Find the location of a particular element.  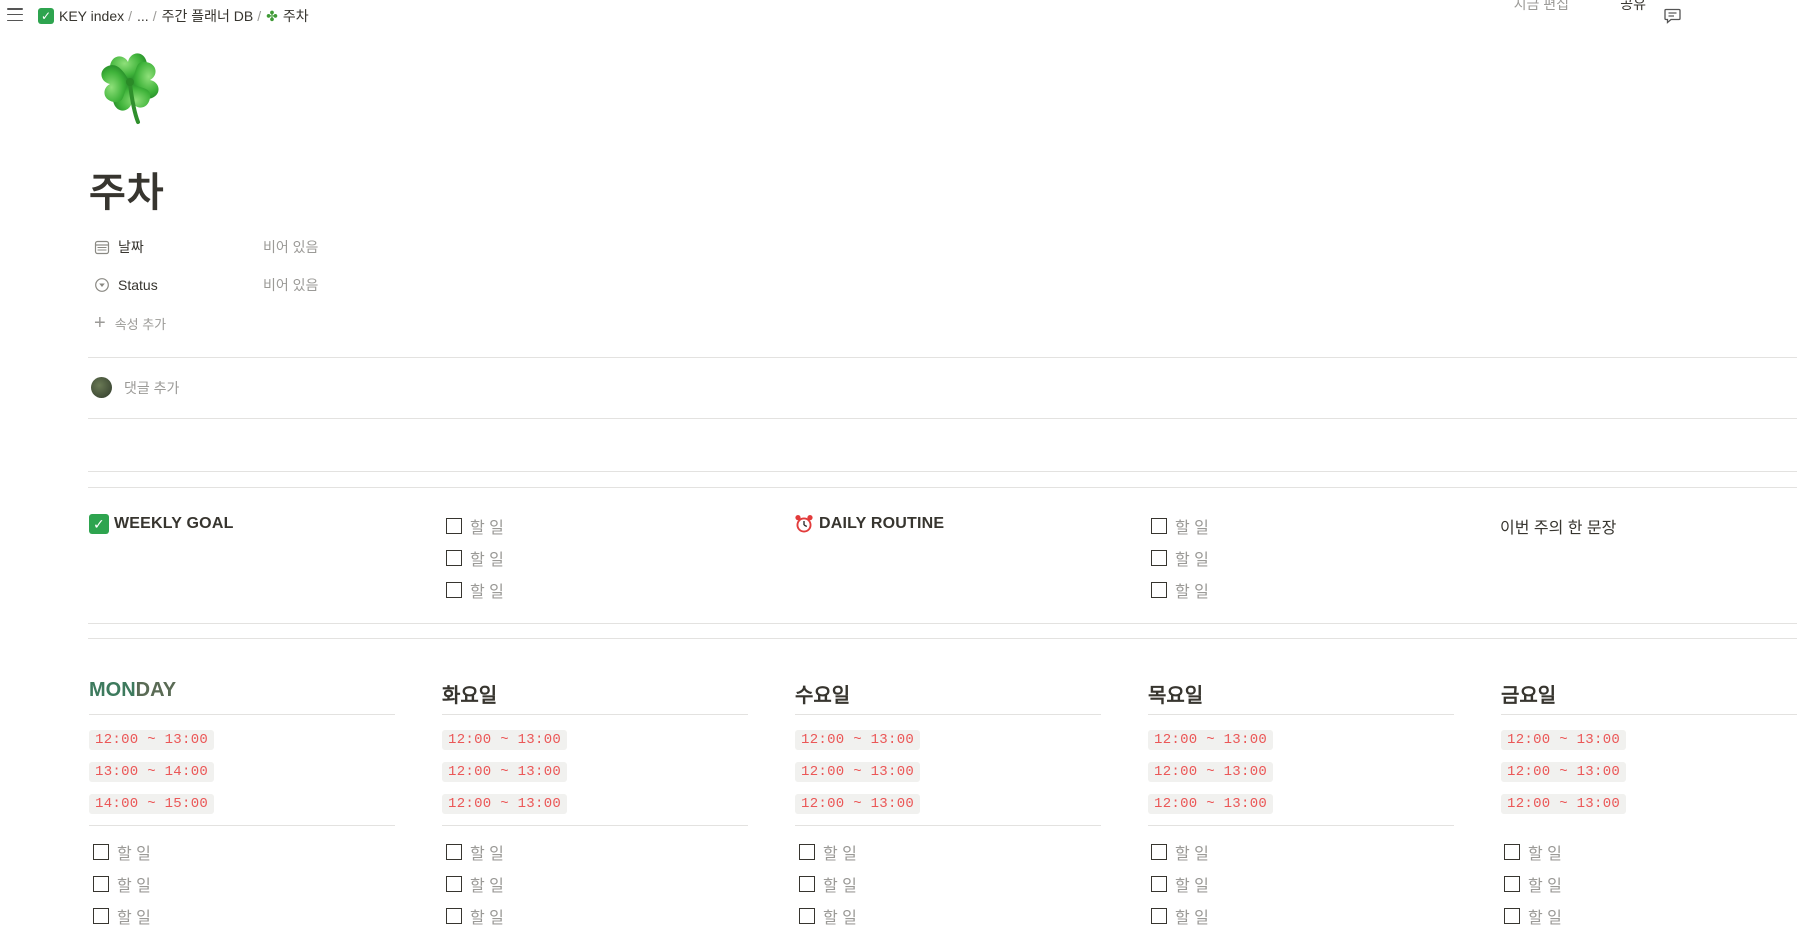

property-label: Status is located at coordinates (138, 285).